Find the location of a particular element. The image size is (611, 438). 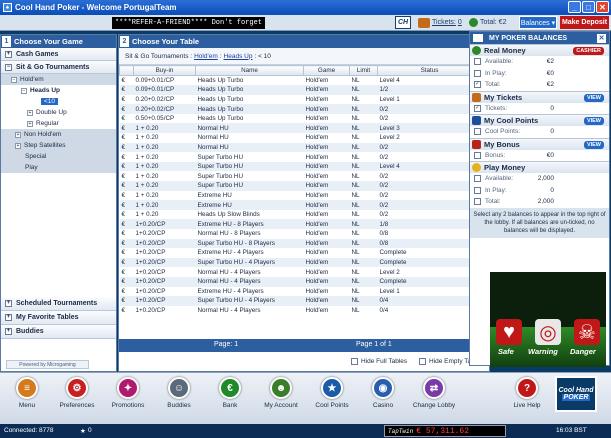

view-tickets-button: VIEW is located at coordinates (593, 97).